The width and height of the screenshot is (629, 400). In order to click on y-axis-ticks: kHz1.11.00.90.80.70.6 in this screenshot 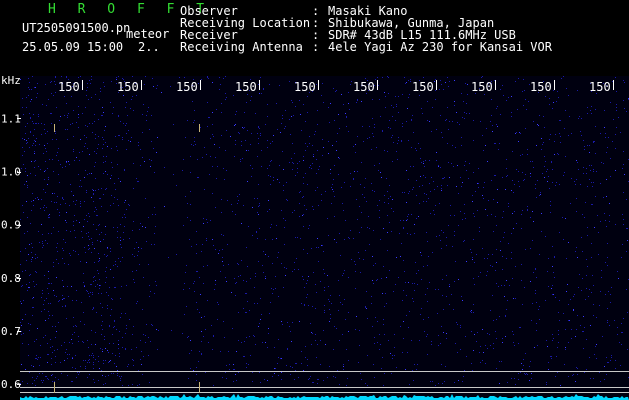, I will do `click(11, 232)`.